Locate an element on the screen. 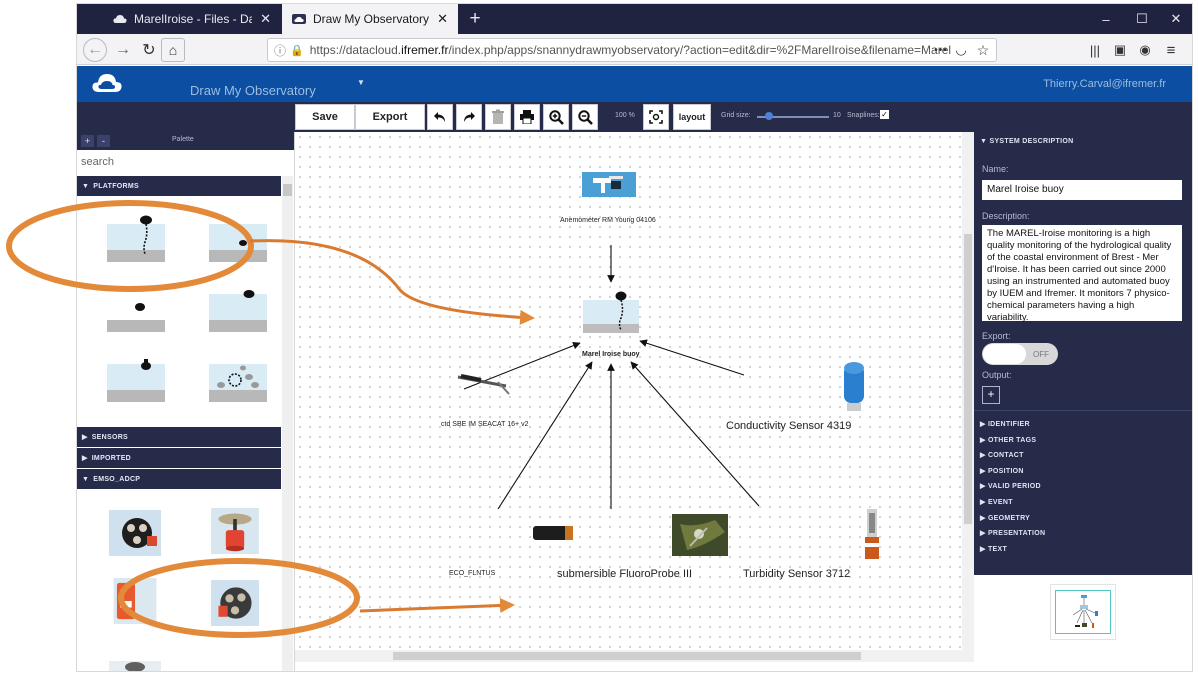  palette-expand-button: + is located at coordinates (87, 141).